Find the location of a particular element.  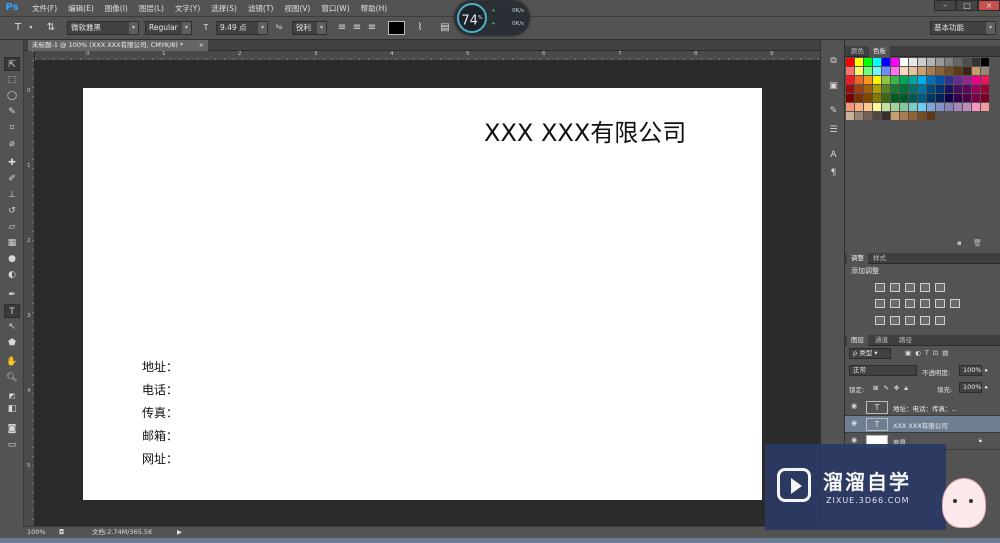

zoom-tool-icon: 🔍︎ is located at coordinates (12, 378).